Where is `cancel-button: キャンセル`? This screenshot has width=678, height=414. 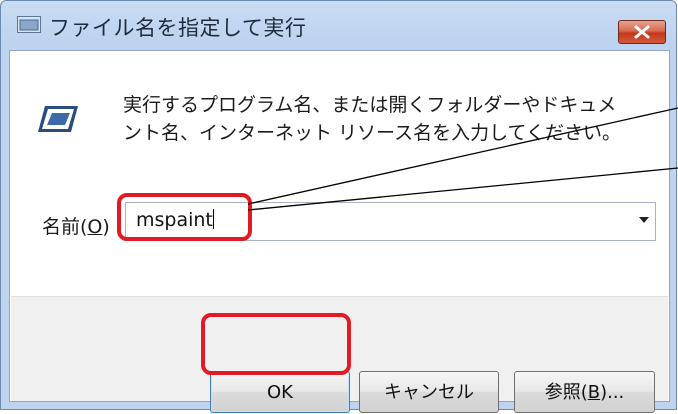
cancel-button: キャンセル is located at coordinates (429, 392).